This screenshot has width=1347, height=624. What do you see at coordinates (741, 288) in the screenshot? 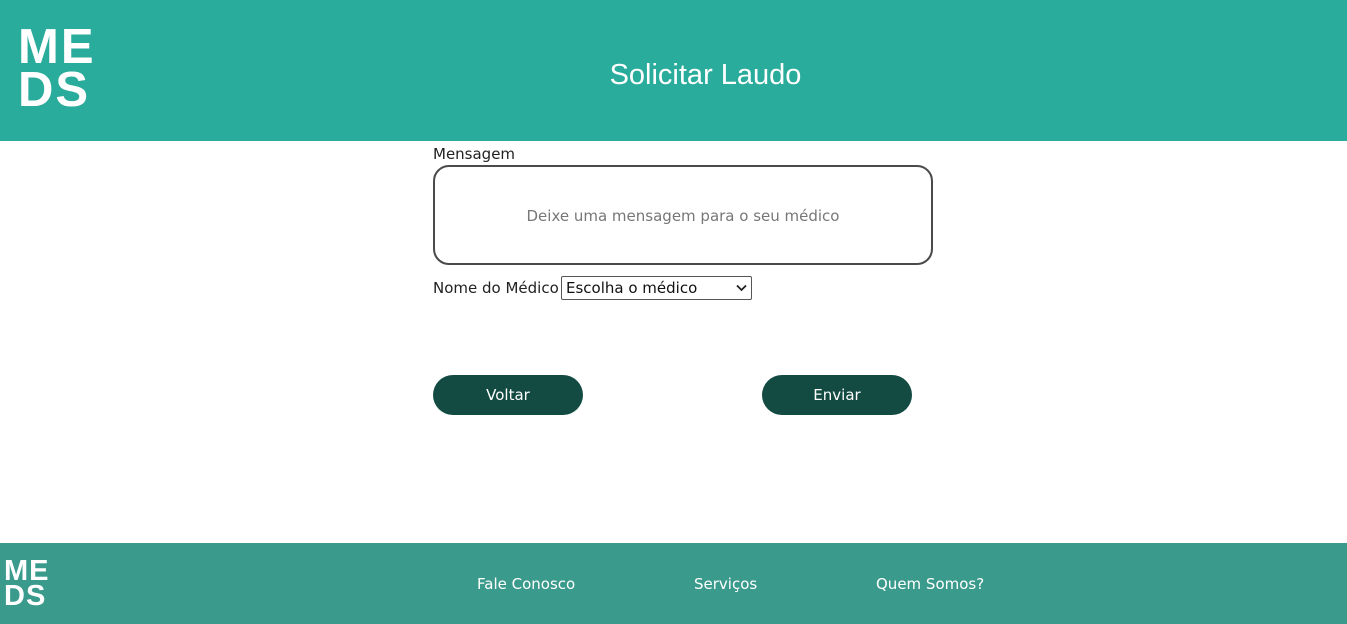
I see `chevron-down-icon` at bounding box center [741, 288].